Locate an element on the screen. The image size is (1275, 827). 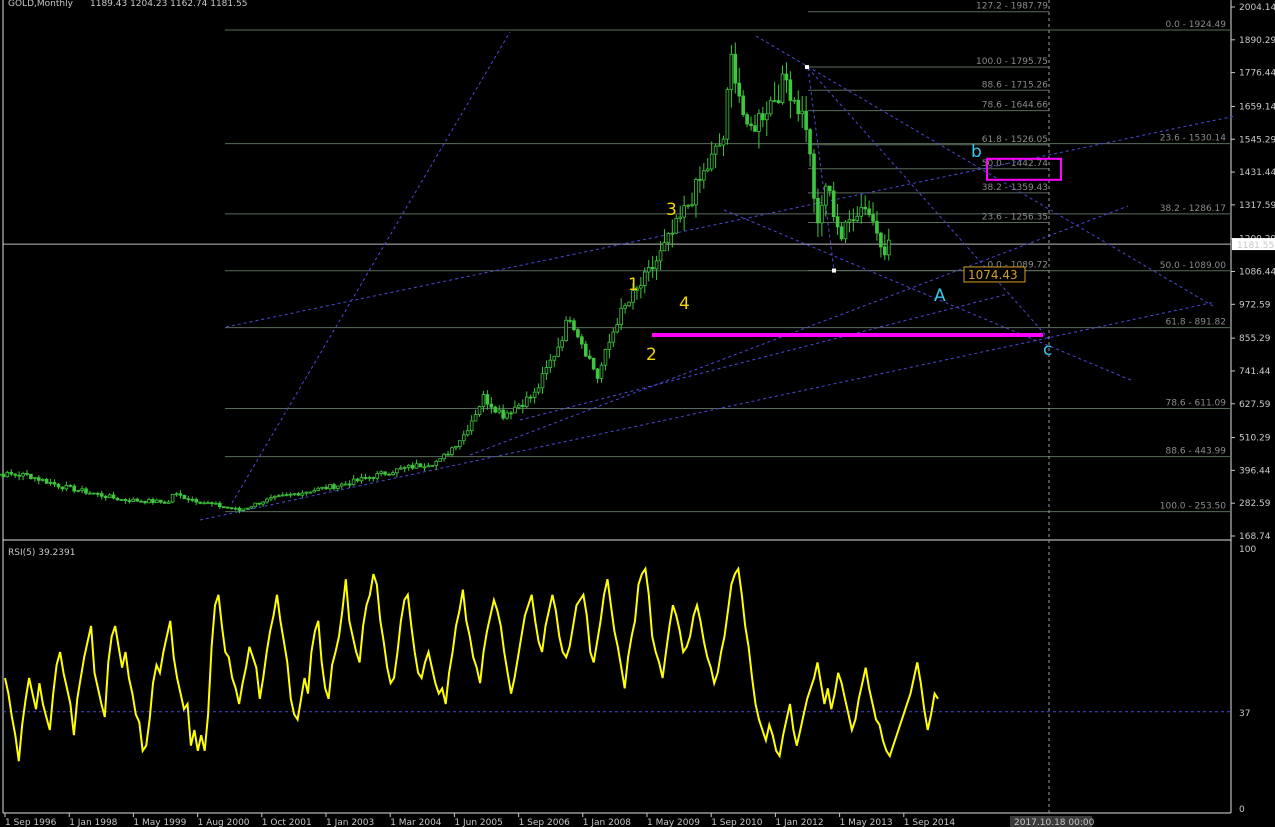
fib-level-label: 38.2 - 1286.17 is located at coordinates (1193, 209).